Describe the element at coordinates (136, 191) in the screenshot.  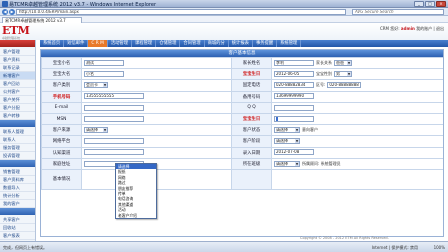
I see `customer-source-dropdown-list: 请选择 报纸 网络 路过 朋友推荐 传单 电话咨询 其他渠道 活动 老客户介绍` at that location.